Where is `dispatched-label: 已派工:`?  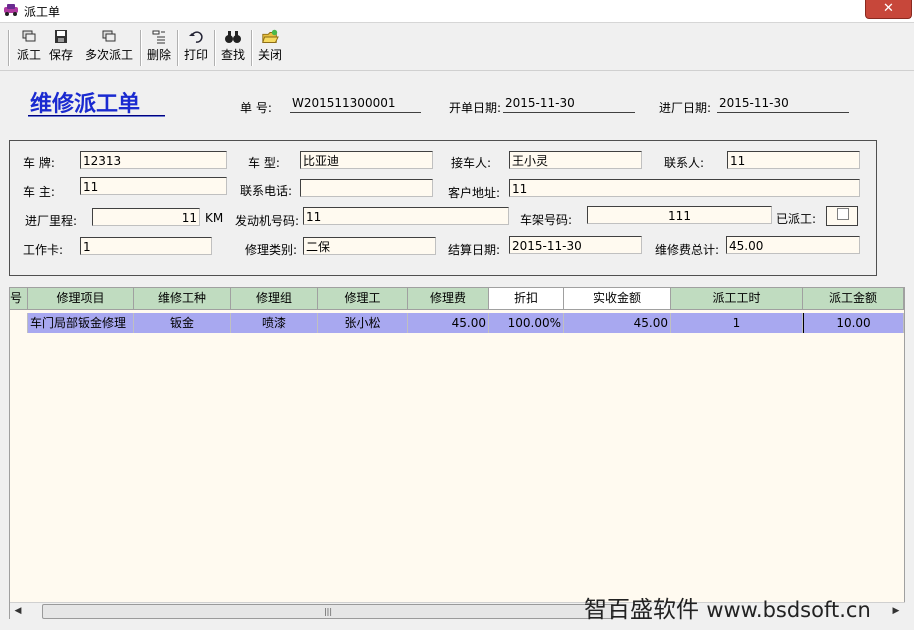
dispatched-label: 已派工: is located at coordinates (796, 219).